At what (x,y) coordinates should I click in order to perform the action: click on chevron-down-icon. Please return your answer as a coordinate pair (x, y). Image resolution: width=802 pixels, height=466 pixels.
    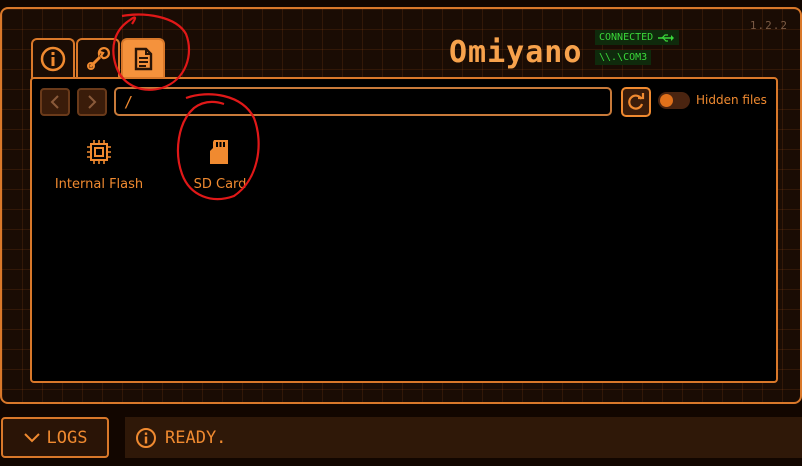
    Looking at the image, I should click on (31, 437).